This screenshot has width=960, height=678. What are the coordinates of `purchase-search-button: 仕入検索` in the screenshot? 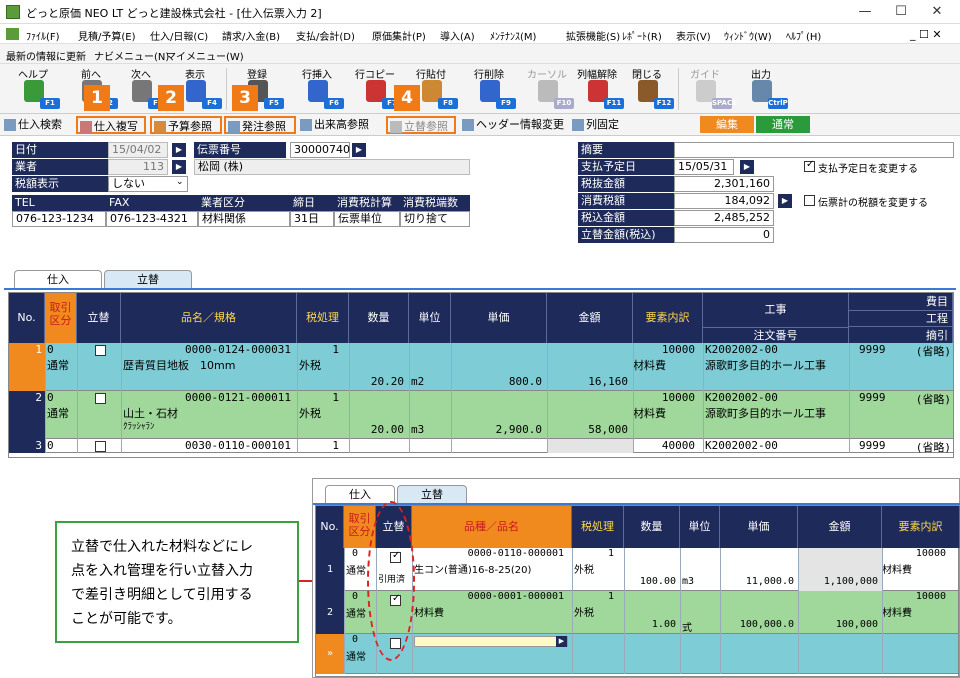 It's located at (39, 125).